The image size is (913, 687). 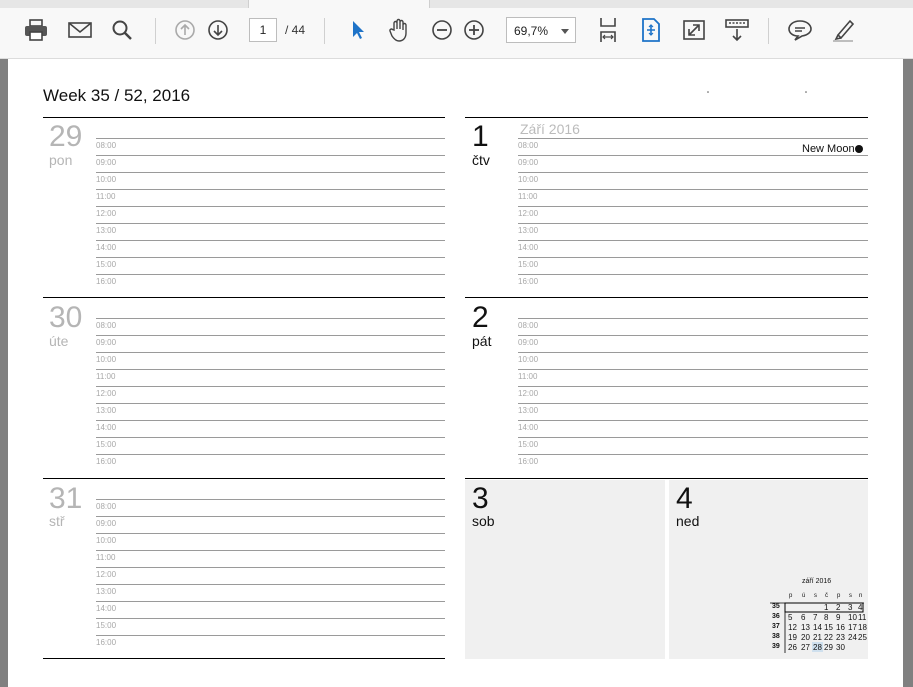 What do you see at coordinates (694, 30) in the screenshot?
I see `fullscreen-icon` at bounding box center [694, 30].